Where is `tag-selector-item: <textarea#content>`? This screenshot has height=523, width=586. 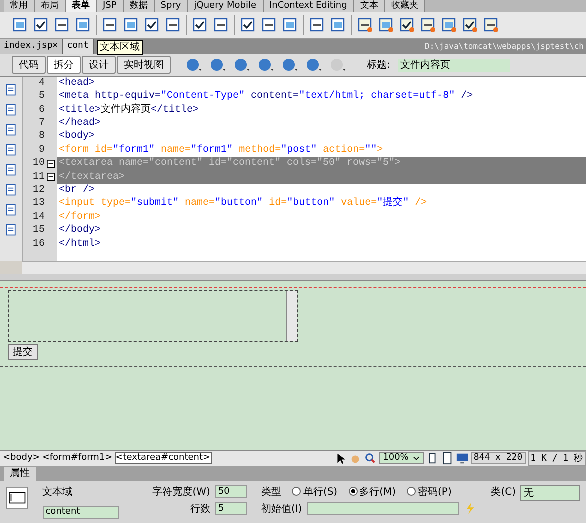
tag-selector-item: <textarea#content> is located at coordinates (163, 458).